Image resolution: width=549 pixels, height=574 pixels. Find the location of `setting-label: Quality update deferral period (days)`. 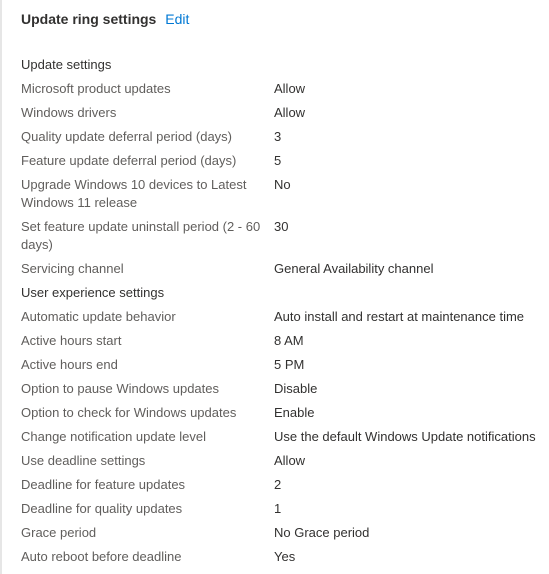

setting-label: Quality update deferral period (days) is located at coordinates (127, 136).